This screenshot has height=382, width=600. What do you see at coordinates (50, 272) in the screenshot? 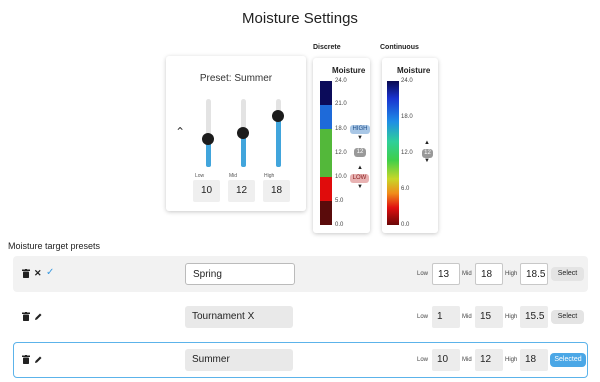
I see `check-icon: ✓` at bounding box center [50, 272].